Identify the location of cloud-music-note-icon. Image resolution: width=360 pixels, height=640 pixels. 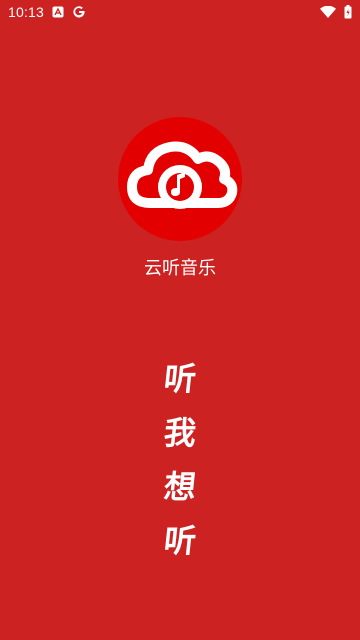
(180, 179).